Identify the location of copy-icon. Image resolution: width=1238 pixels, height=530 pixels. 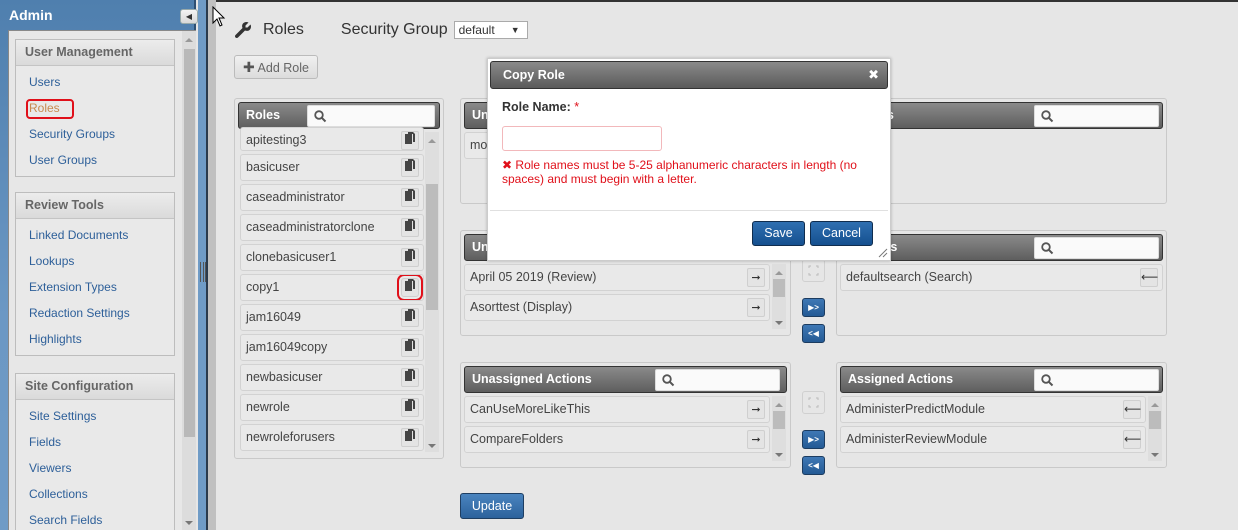
(410, 138).